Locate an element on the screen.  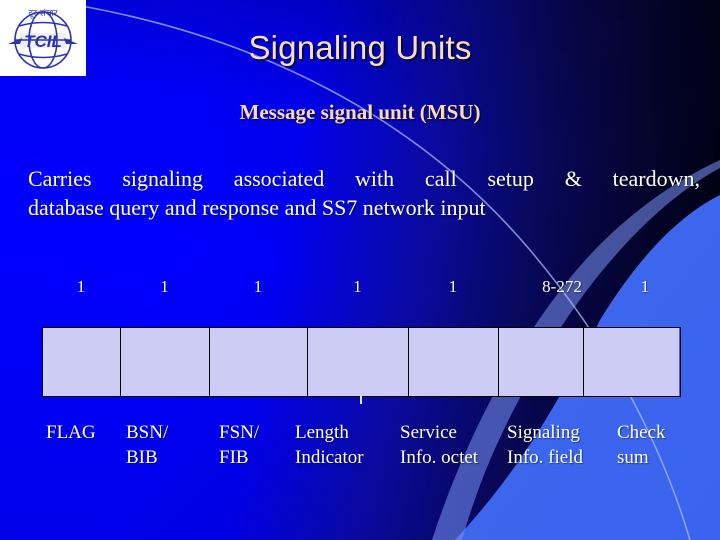
field-label-3: FSN/FIB is located at coordinates (239, 445).